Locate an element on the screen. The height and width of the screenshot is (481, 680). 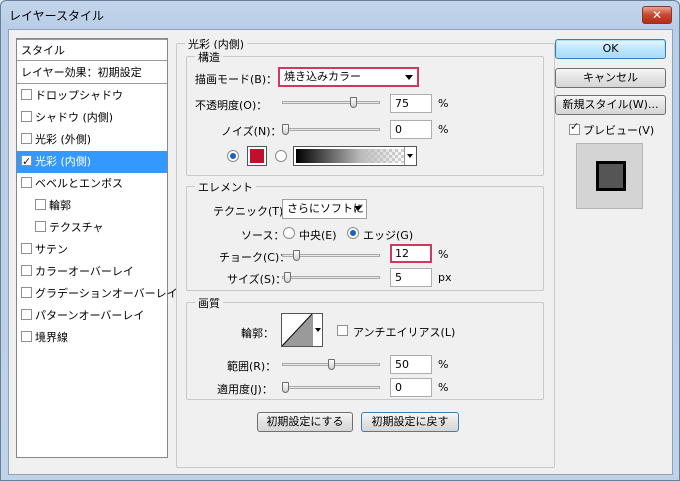
sidebar-item: ベベルとエンボス is located at coordinates (92, 184).